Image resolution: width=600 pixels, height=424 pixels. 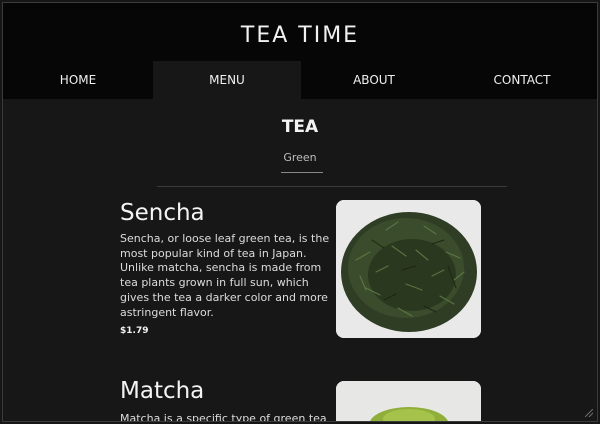 I want to click on nav-home: HOME, so click(x=78, y=80).